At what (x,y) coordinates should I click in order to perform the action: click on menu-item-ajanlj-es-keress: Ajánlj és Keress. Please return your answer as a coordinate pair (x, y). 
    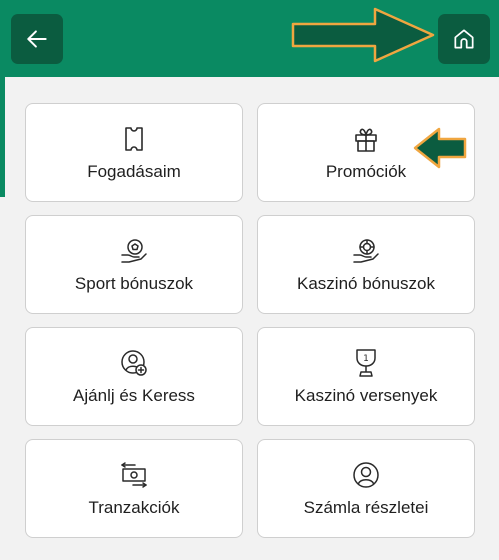
    Looking at the image, I should click on (134, 376).